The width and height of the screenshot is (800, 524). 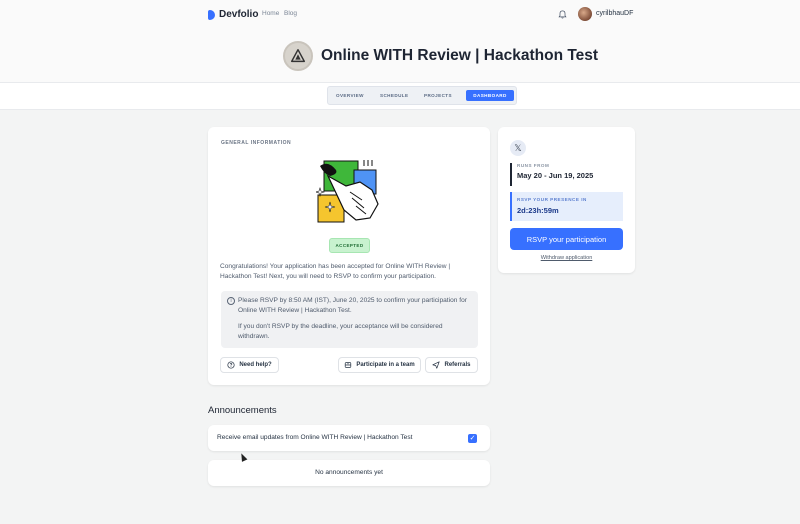 I want to click on hackathon-logo, so click(x=298, y=56).